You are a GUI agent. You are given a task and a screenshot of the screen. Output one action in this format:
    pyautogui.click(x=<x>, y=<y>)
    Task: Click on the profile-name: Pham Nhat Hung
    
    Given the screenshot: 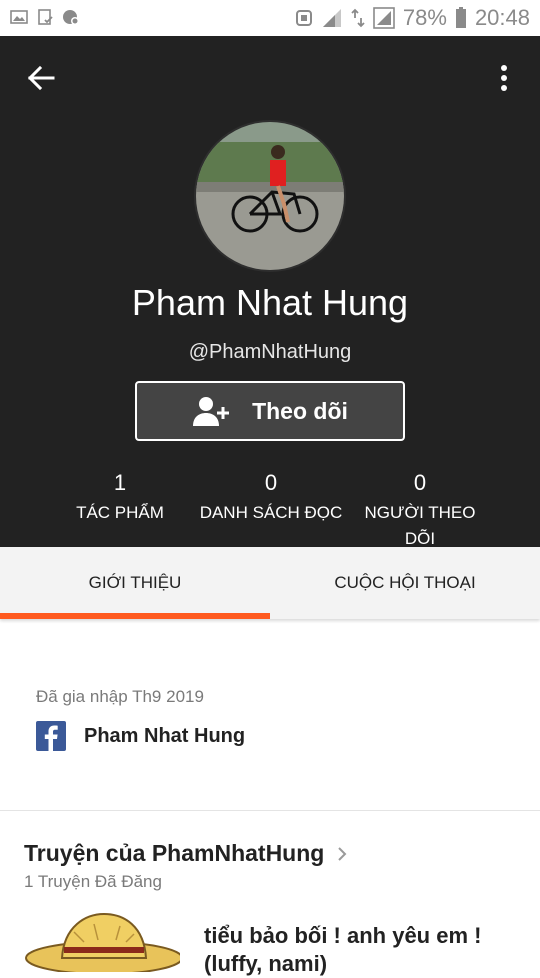 What is the action you would take?
    pyautogui.click(x=270, y=302)
    